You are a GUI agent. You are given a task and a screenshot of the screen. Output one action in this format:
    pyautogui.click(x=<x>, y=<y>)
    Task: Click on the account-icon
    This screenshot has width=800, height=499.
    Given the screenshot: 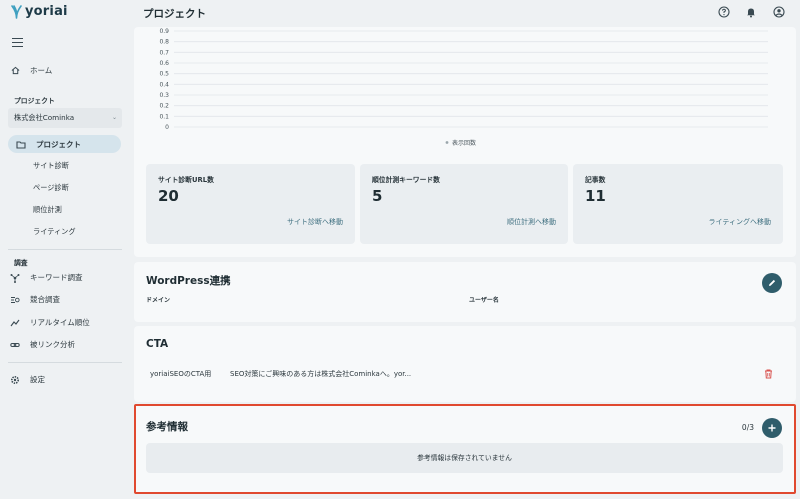 What is the action you would take?
    pyautogui.click(x=779, y=12)
    